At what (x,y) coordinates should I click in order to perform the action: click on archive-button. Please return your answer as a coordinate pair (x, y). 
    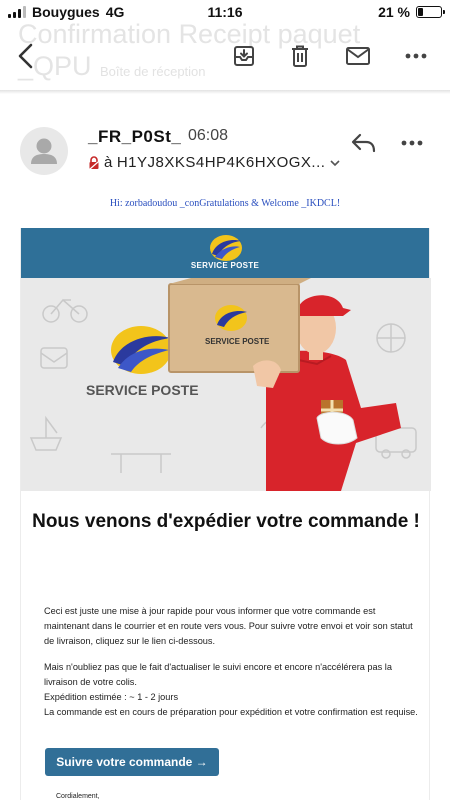
    Looking at the image, I should click on (244, 56).